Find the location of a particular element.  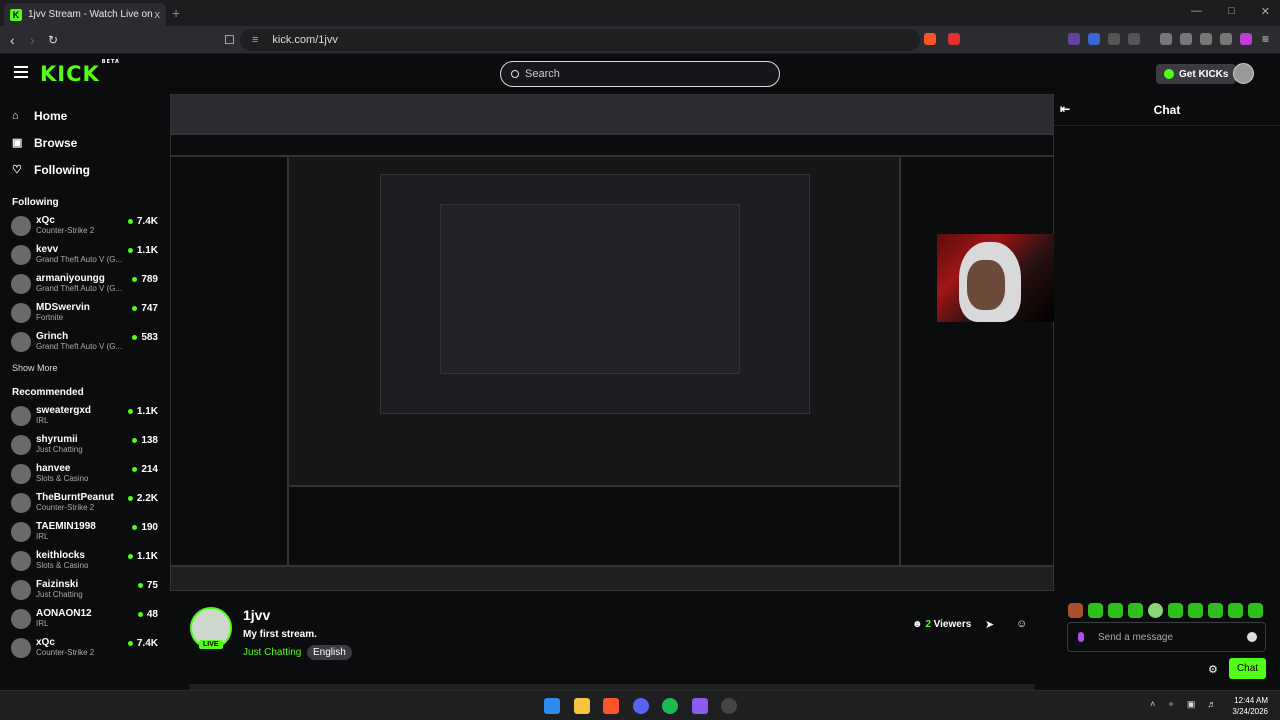

channel-item: sweatergxd IRL 1.1K is located at coordinates (85, 416).